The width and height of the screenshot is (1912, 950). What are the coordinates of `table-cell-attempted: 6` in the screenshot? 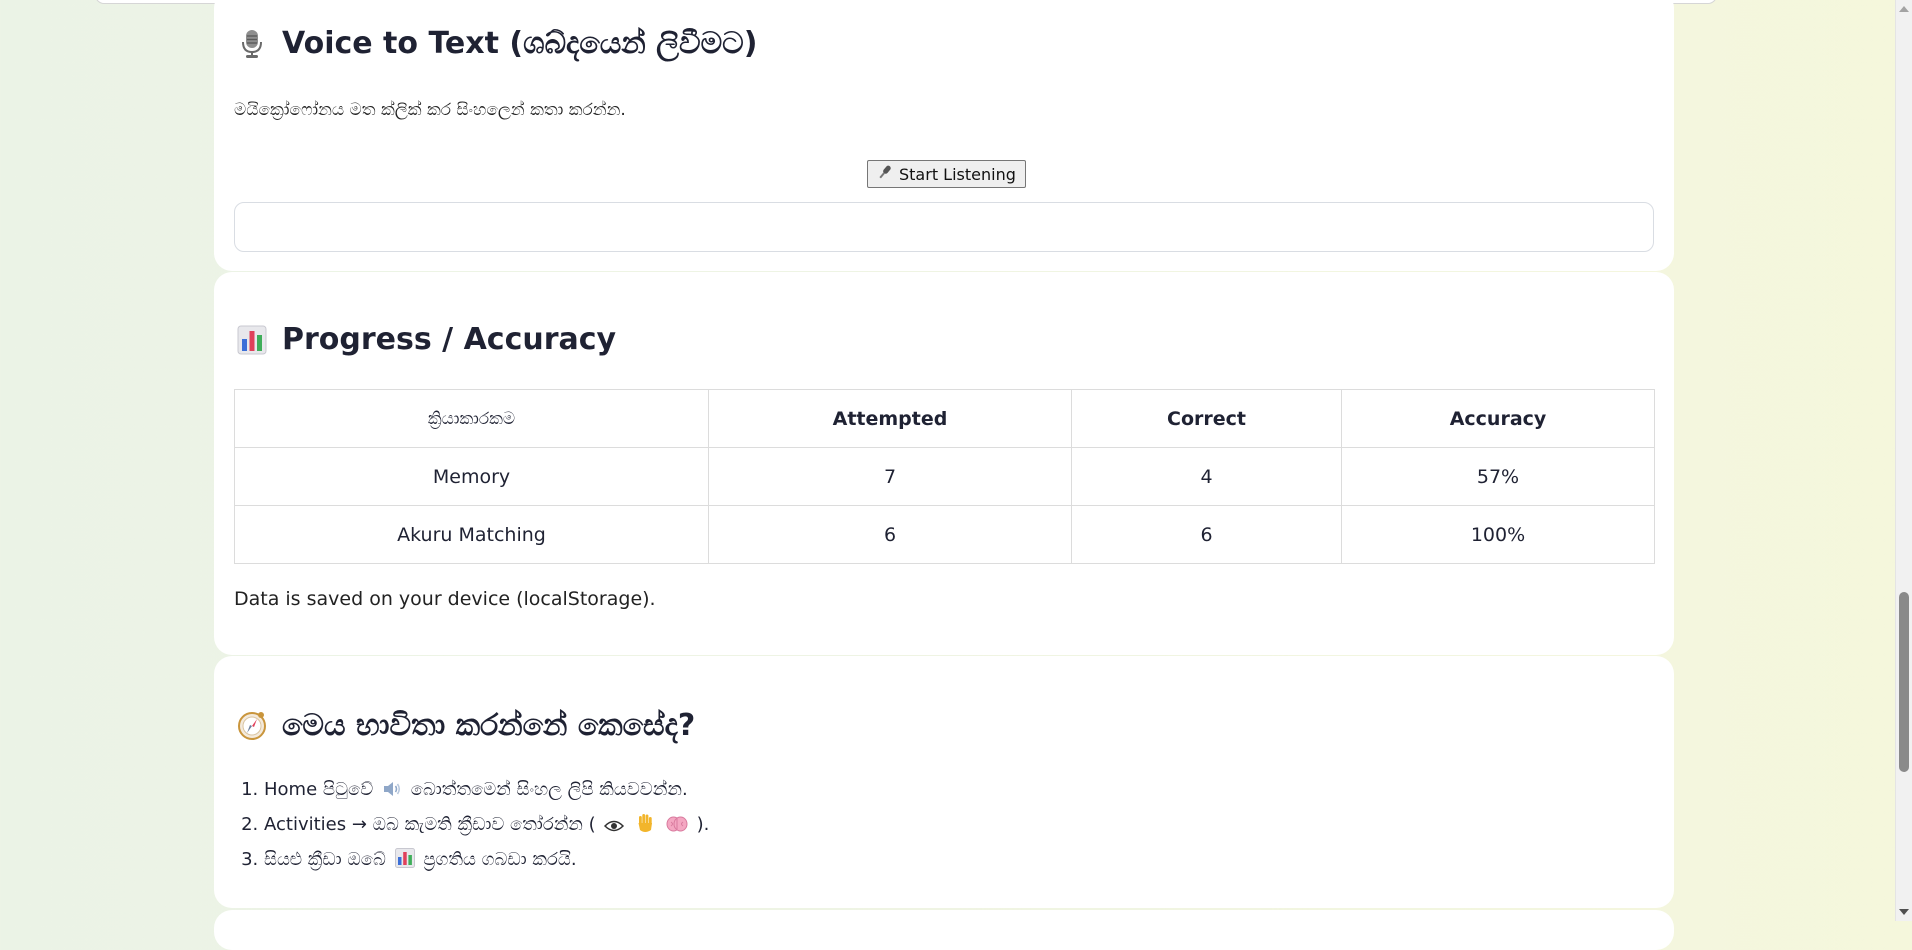 It's located at (890, 534).